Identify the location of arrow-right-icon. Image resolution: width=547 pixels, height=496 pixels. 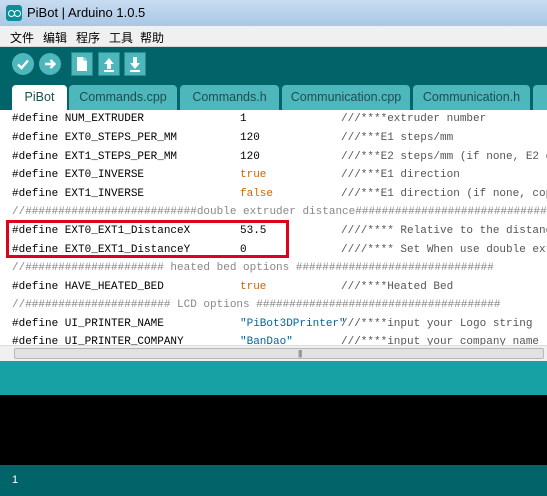
(51, 64).